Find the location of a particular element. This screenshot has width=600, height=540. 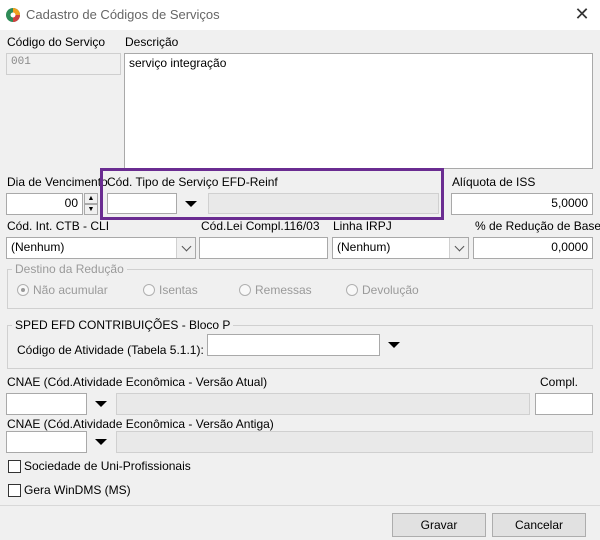

efd-reinf-description is located at coordinates (323, 203).